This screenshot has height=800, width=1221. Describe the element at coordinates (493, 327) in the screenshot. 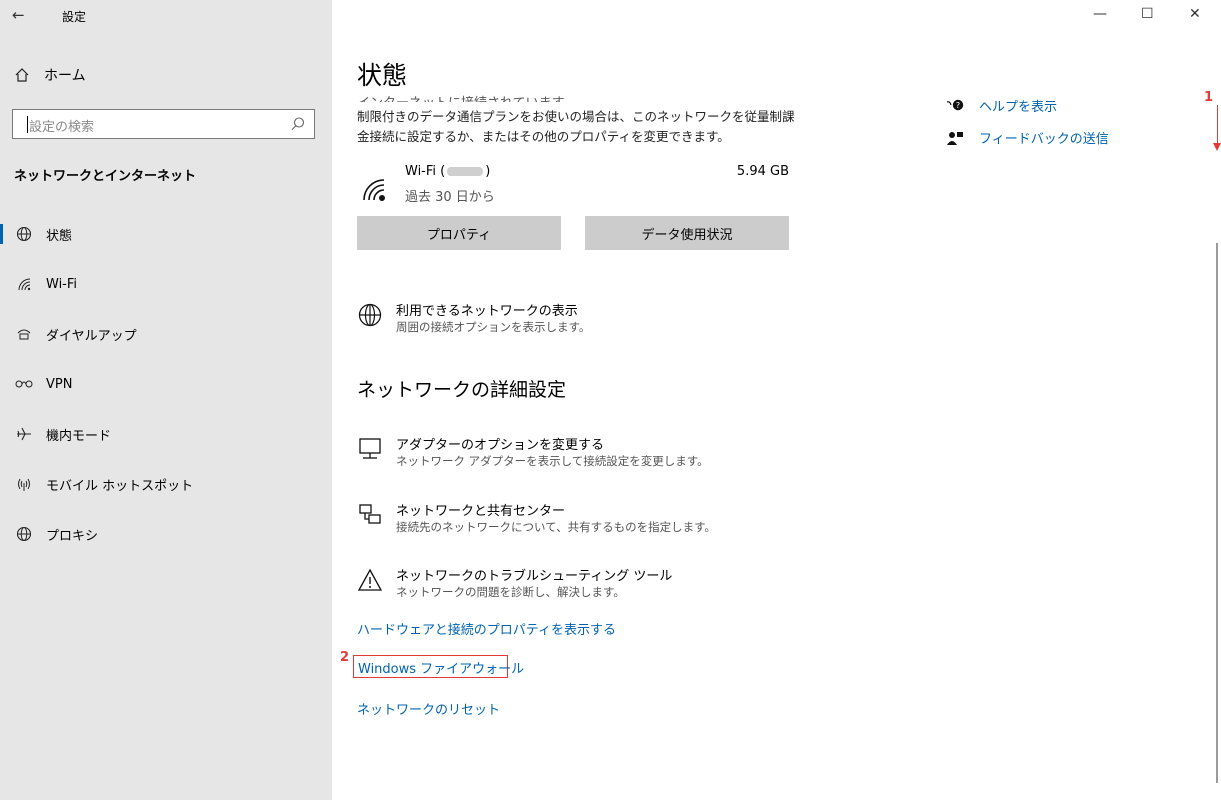

I see `option-subtitle: 周囲の接続オプションを表示します。` at that location.